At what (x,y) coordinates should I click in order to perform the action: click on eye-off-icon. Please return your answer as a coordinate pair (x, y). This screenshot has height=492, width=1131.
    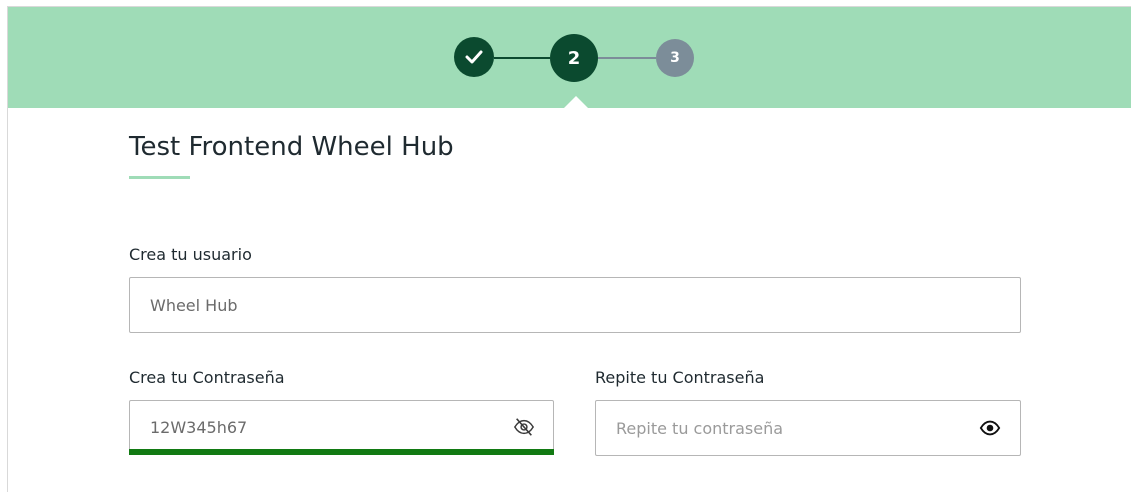
    Looking at the image, I should click on (524, 427).